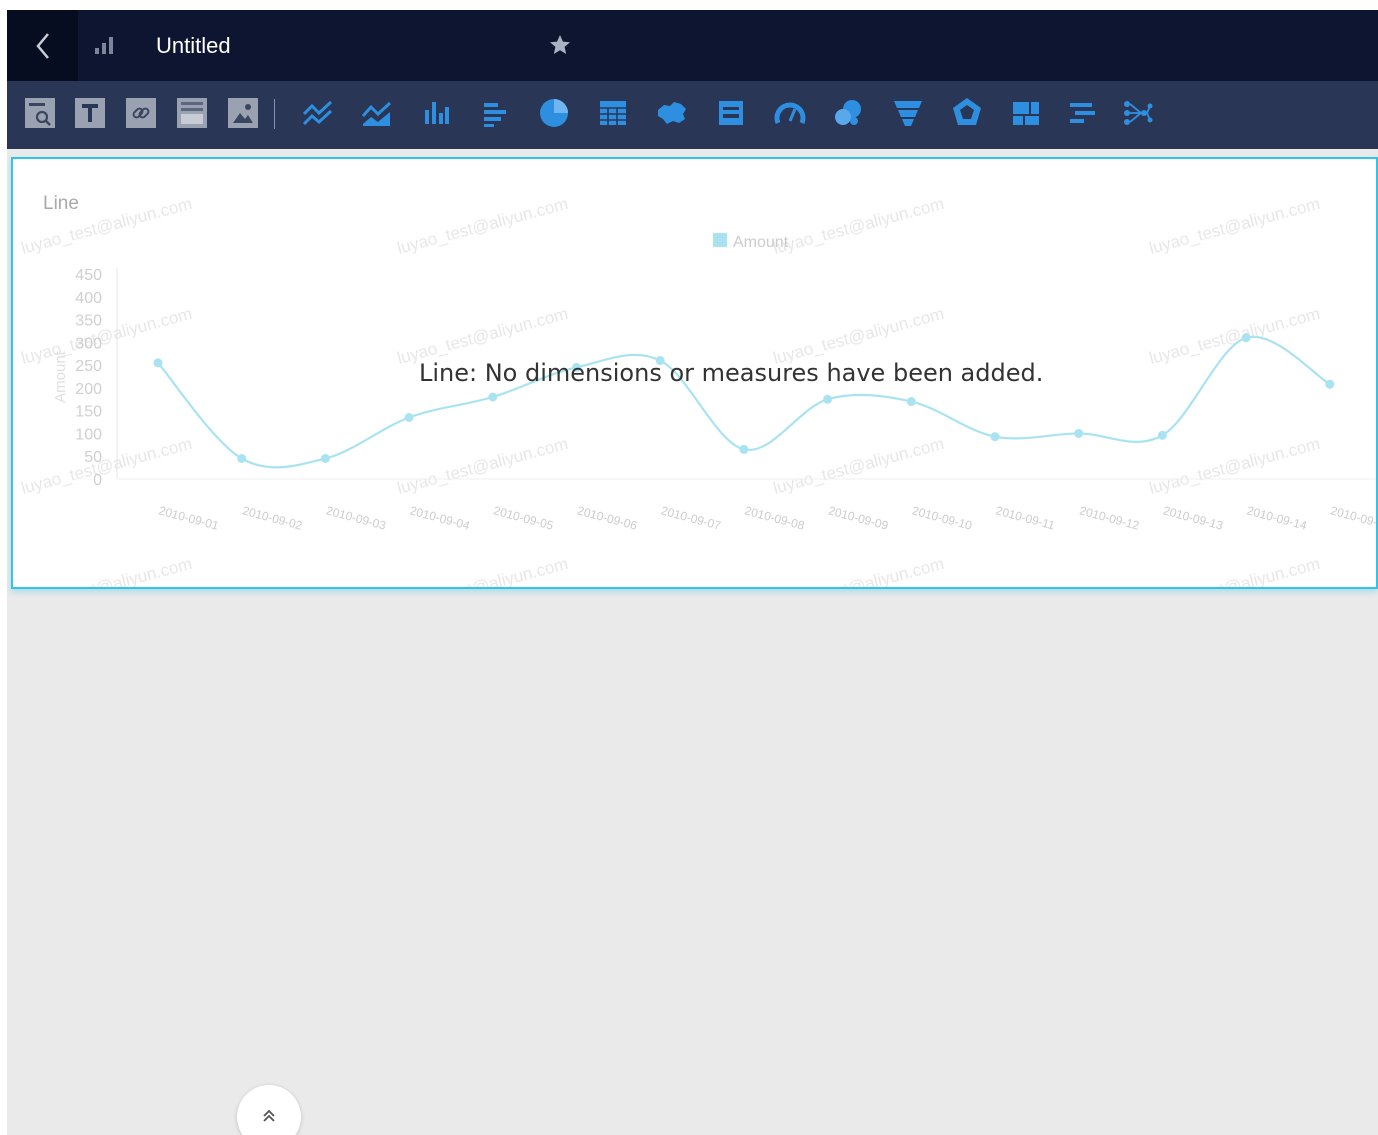 The width and height of the screenshot is (1378, 1135). What do you see at coordinates (554, 113) in the screenshot?
I see `pie-chart-icon` at bounding box center [554, 113].